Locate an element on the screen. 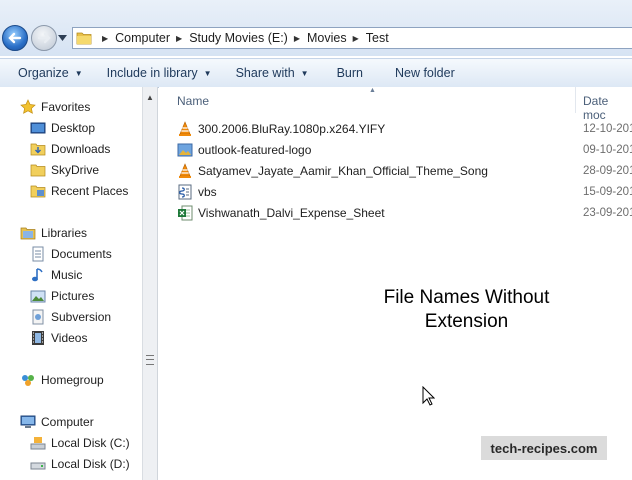  back-button is located at coordinates (15, 38).